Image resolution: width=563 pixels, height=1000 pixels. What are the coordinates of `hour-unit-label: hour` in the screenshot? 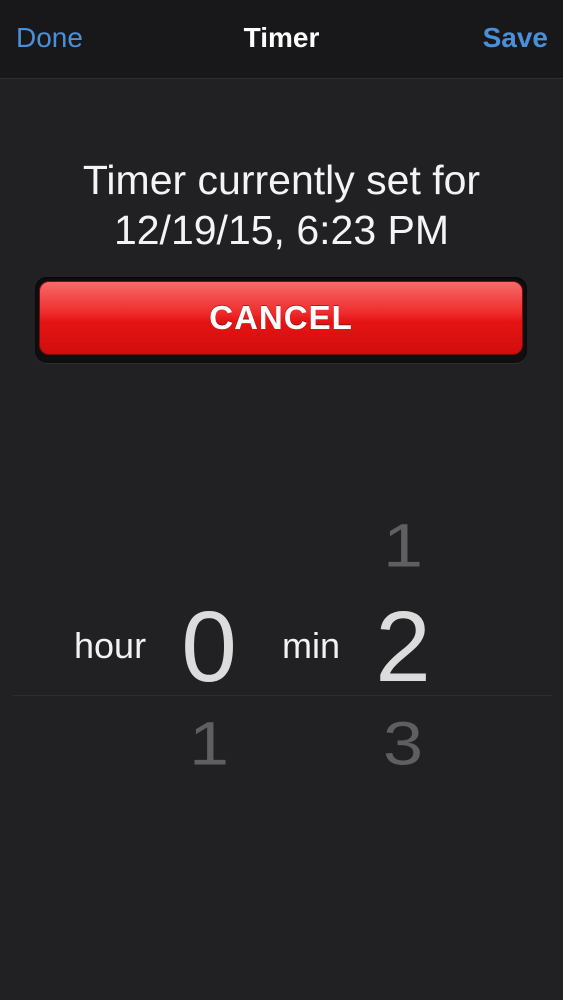 It's located at (110, 645).